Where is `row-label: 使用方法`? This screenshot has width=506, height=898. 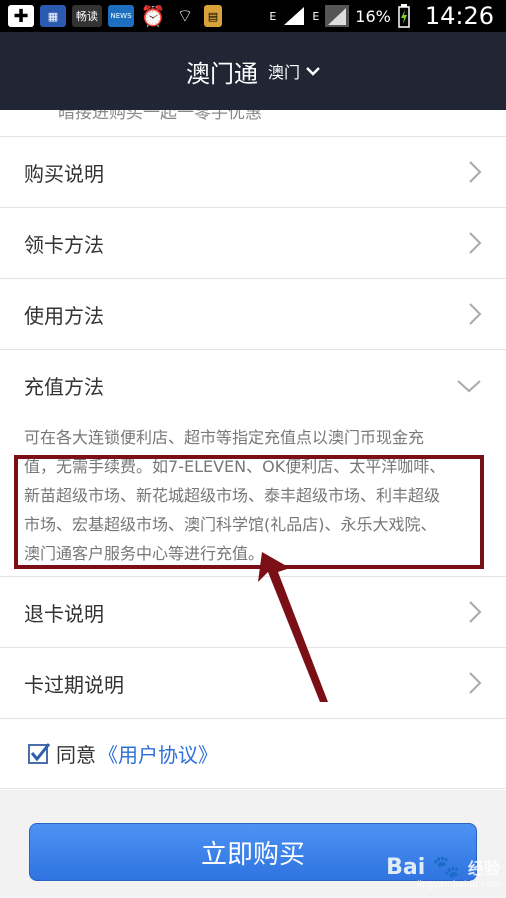 row-label: 使用方法 is located at coordinates (64, 315).